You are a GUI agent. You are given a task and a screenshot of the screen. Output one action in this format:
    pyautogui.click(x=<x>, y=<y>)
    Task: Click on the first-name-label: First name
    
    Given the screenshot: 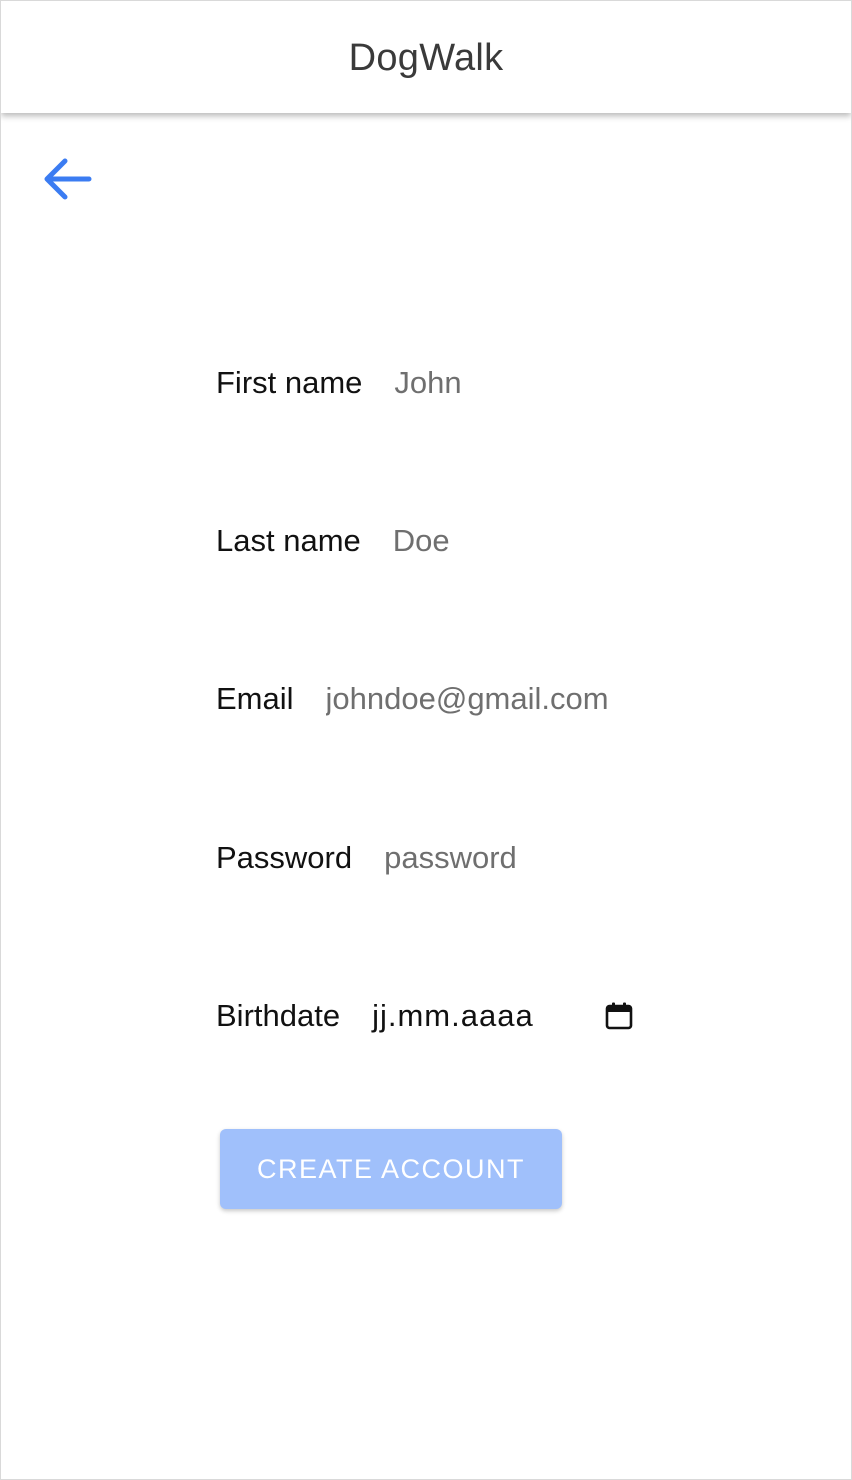 What is the action you would take?
    pyautogui.click(x=289, y=382)
    